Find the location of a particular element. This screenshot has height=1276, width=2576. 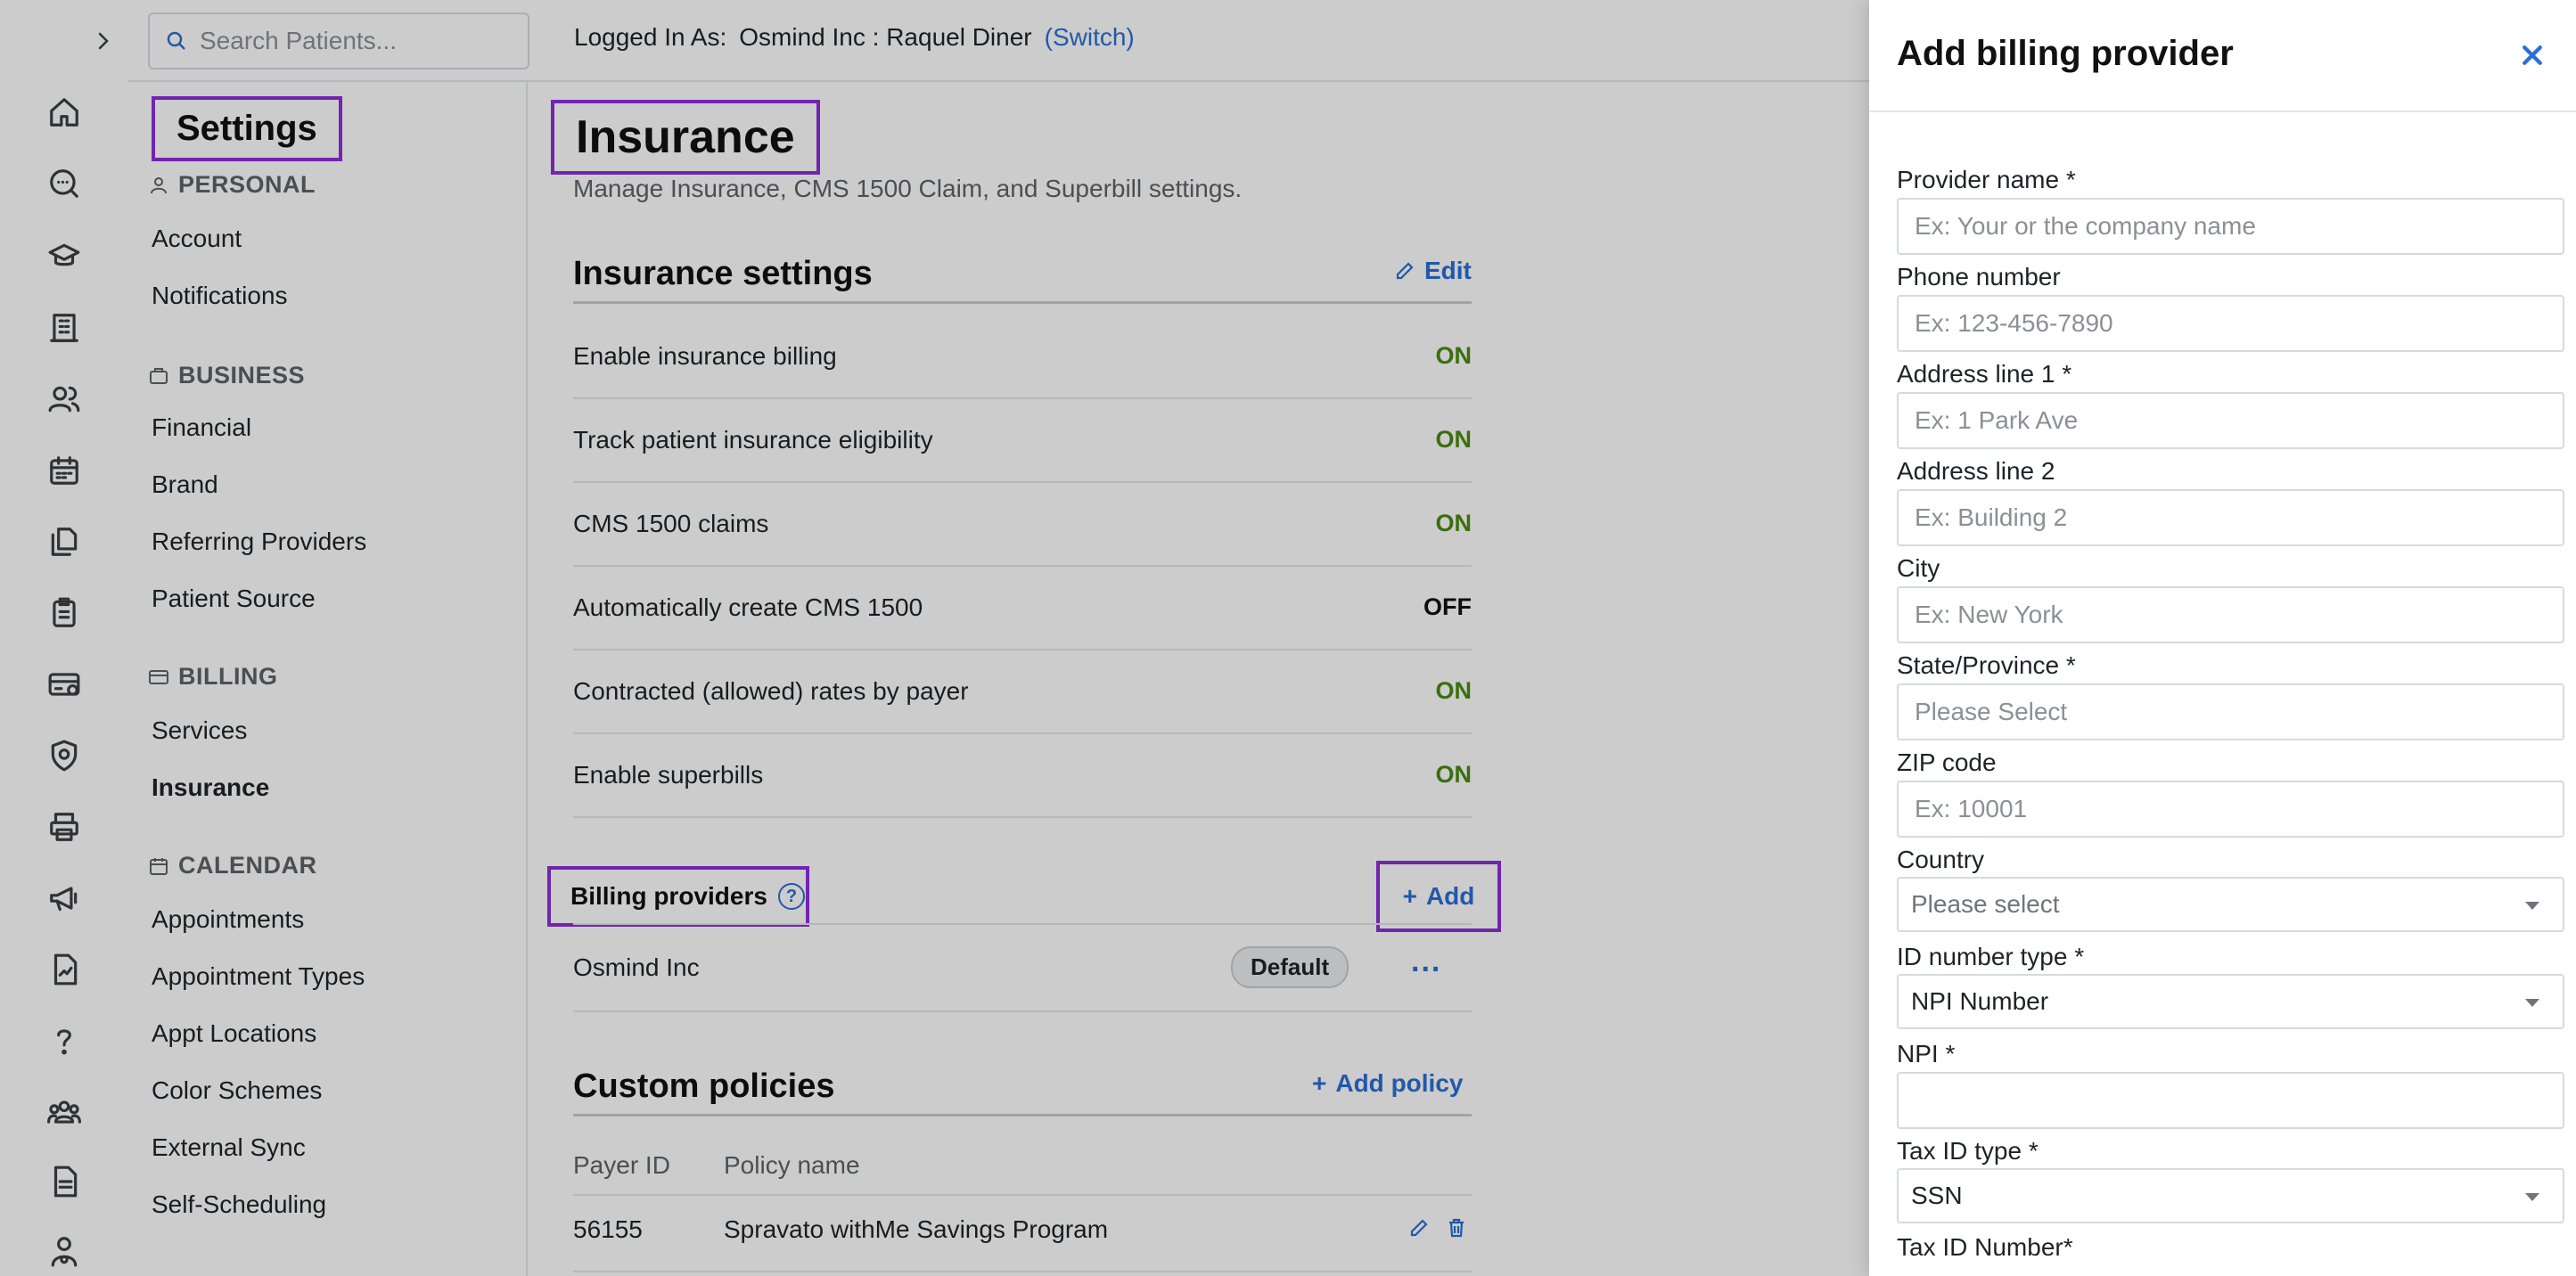

drawer-header: Add billing provider is located at coordinates (2222, 56).